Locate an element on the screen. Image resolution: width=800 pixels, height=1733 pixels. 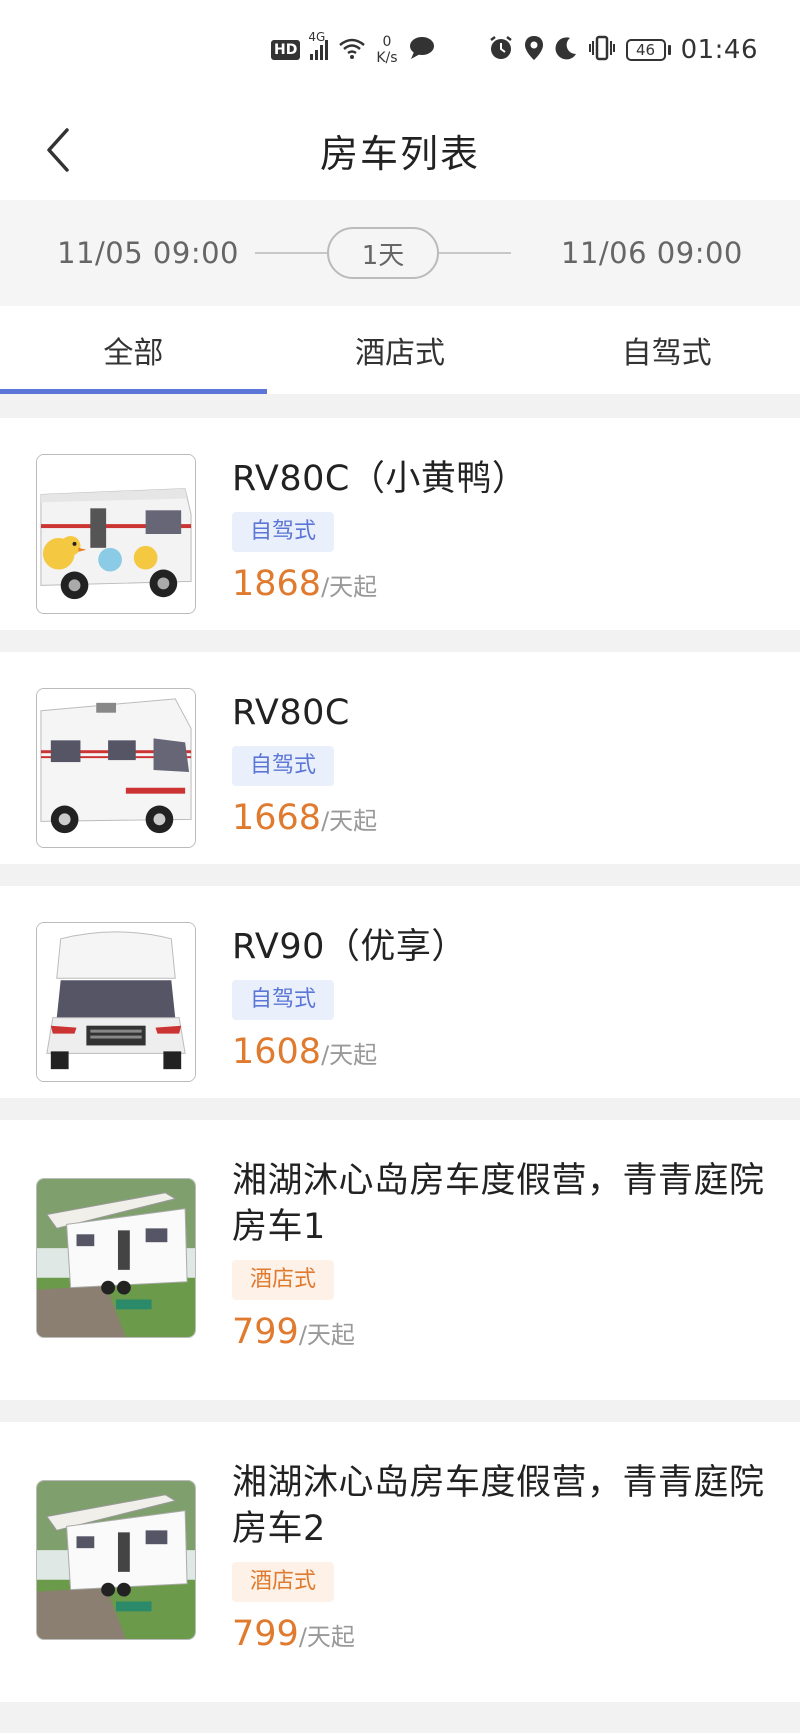
rv-list-item: RV80C 自驾式 1668 /天起 is located at coordinates (400, 758).